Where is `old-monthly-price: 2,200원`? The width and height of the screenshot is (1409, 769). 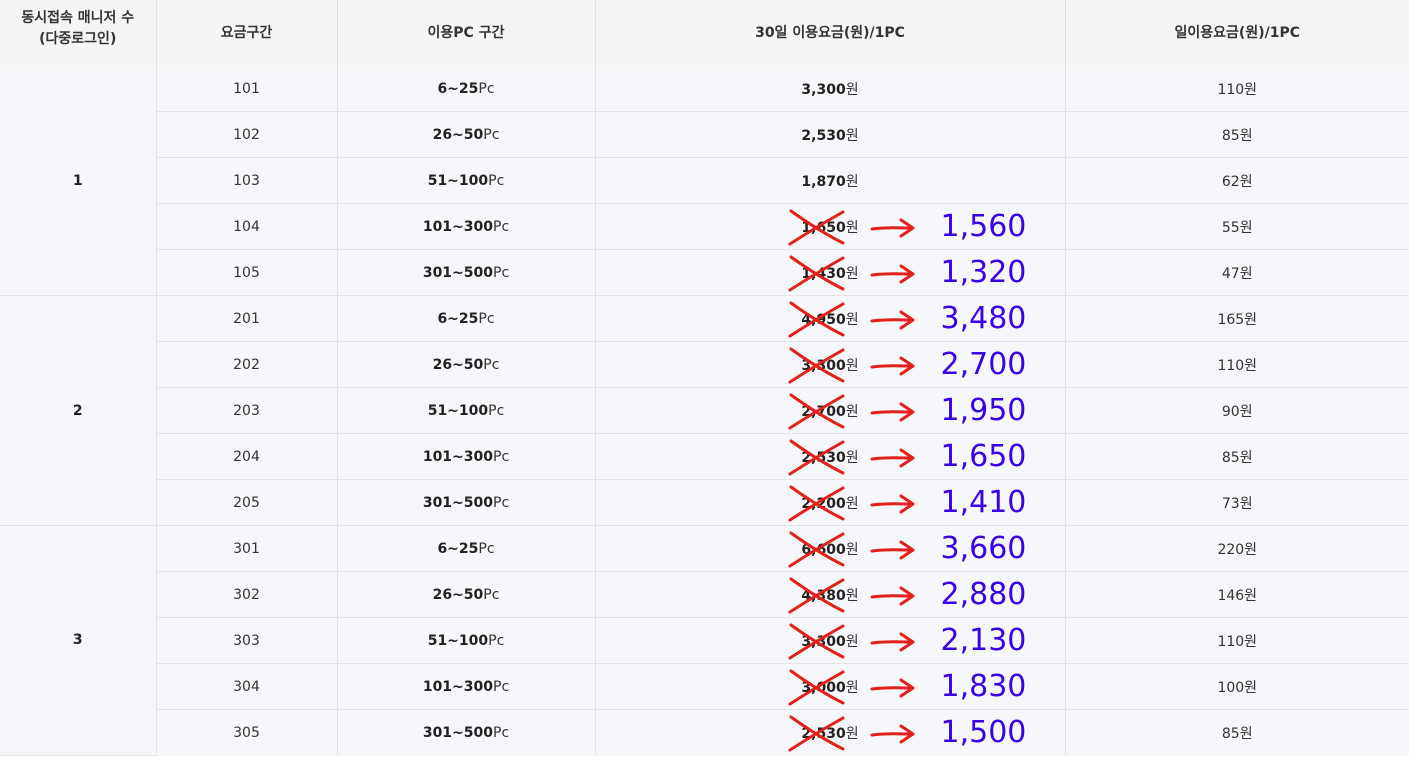 old-monthly-price: 2,200원 is located at coordinates (823, 503).